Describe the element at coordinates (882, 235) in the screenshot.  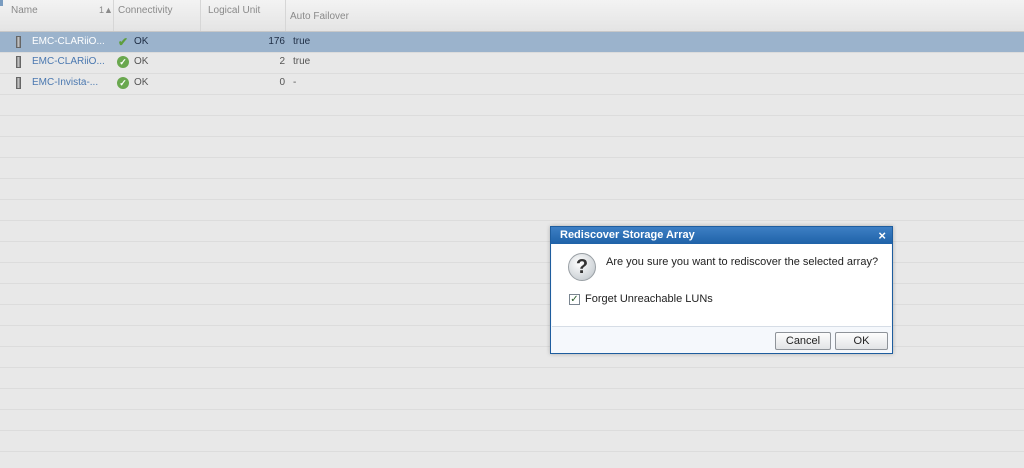
I see `close-icon: ×` at that location.